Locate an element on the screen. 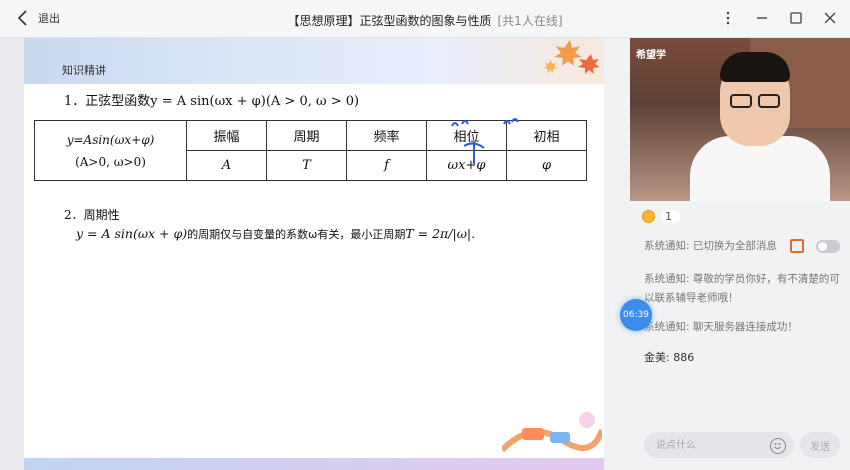  close-button is located at coordinates (830, 18).